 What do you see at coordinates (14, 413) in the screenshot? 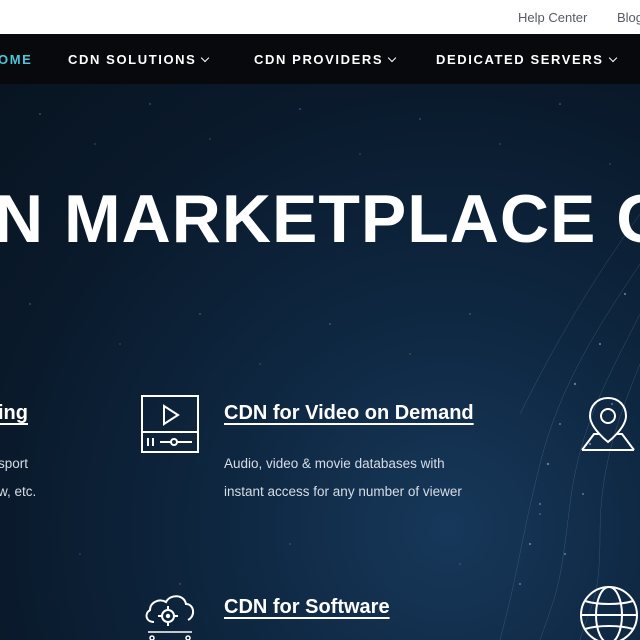
I see `service-left-title: ing` at bounding box center [14, 413].